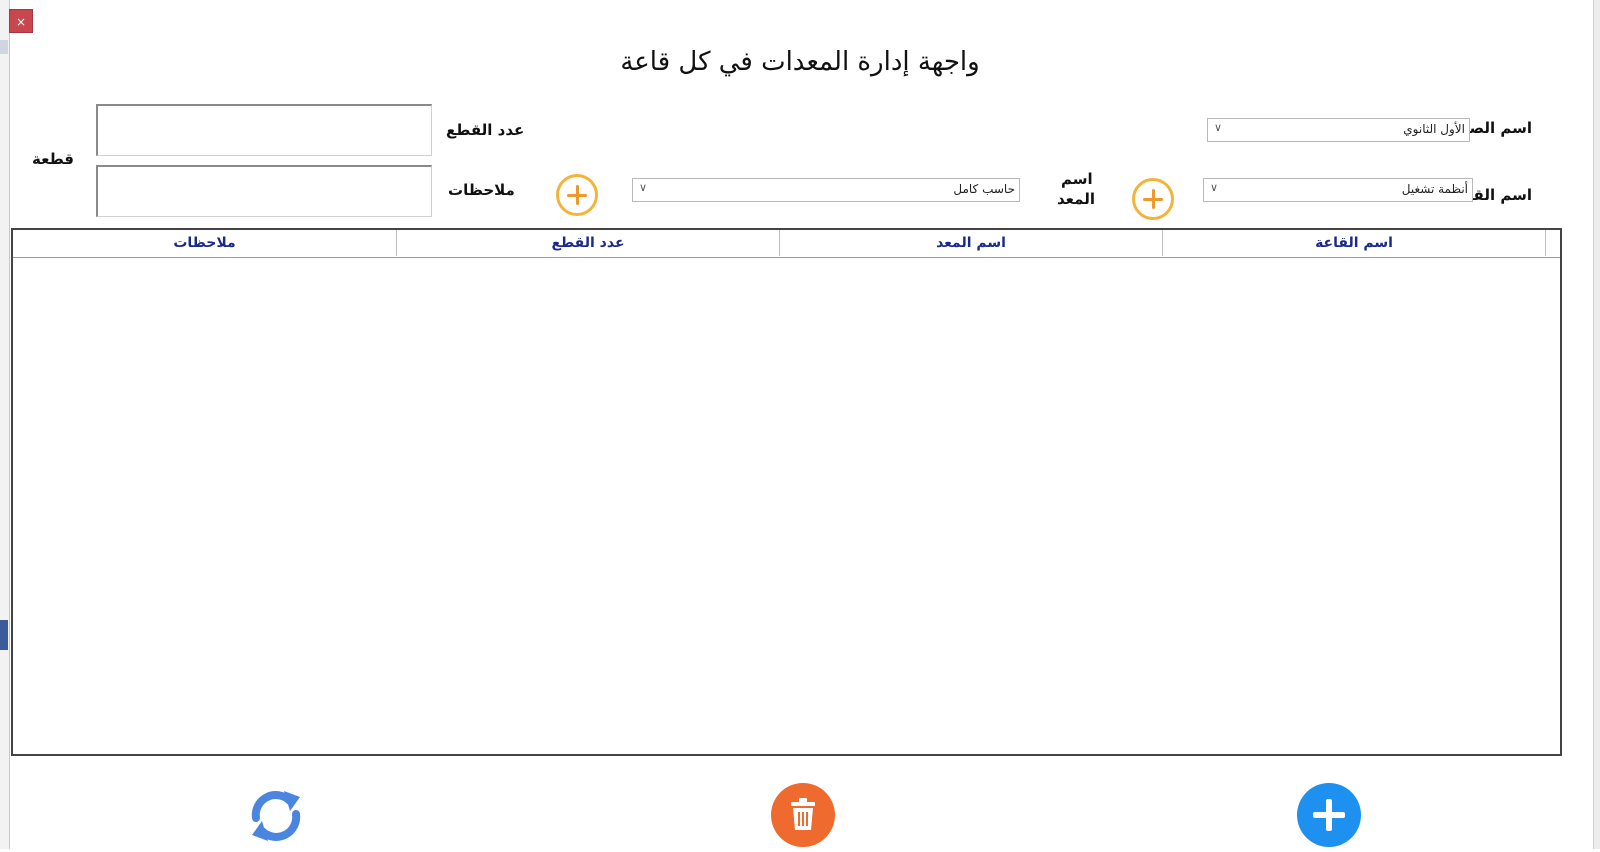 This screenshot has height=852, width=1600. Describe the element at coordinates (53, 159) in the screenshot. I see `unit-label: قطعة` at that location.